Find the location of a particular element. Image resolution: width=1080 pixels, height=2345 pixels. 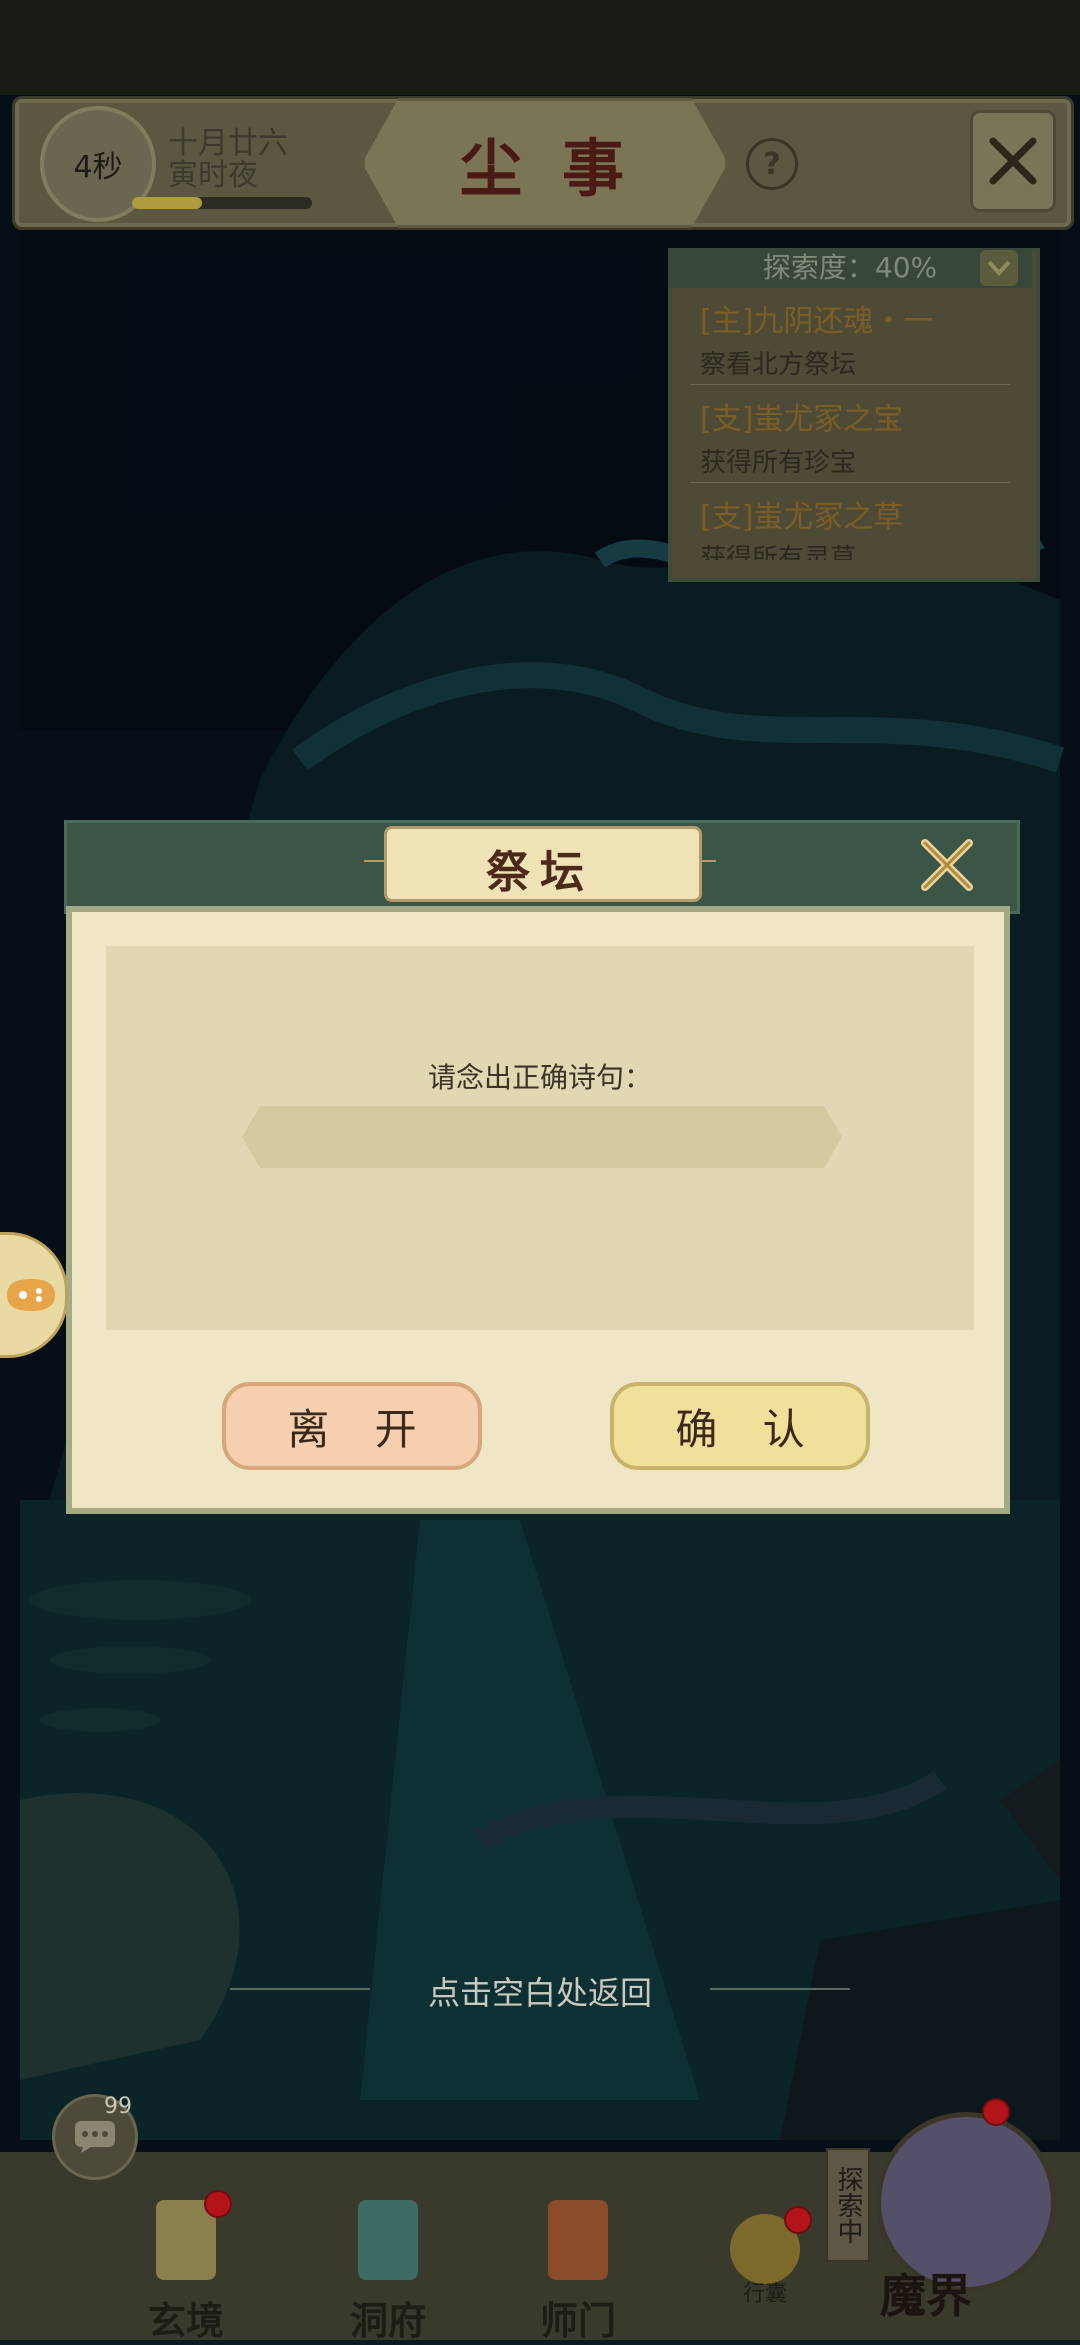

chat-bubble-icon is located at coordinates (95, 2137).